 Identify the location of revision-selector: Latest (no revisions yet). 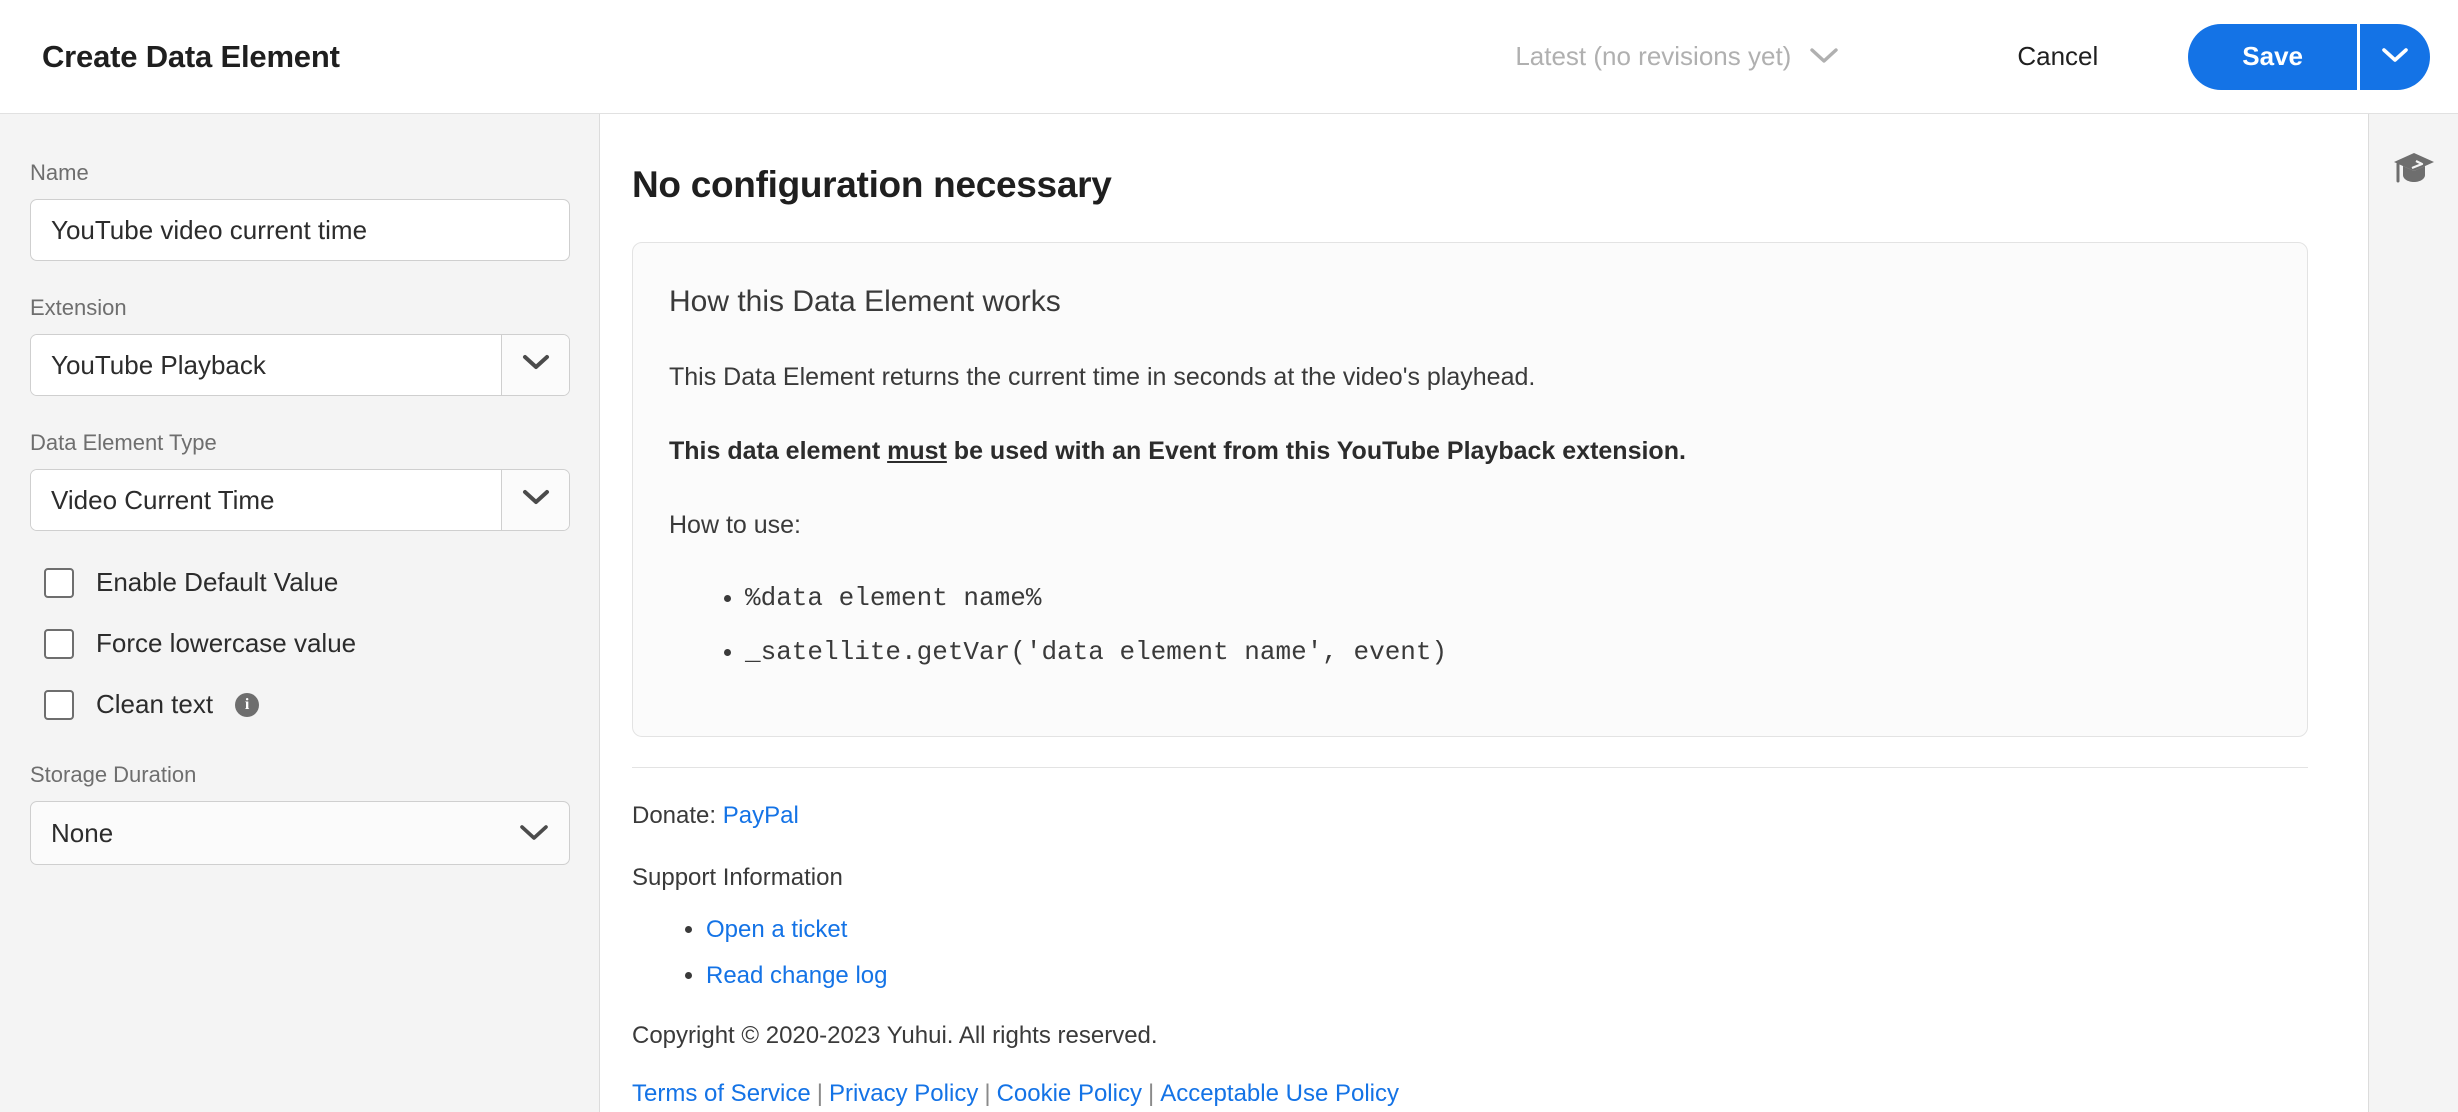
(1677, 56).